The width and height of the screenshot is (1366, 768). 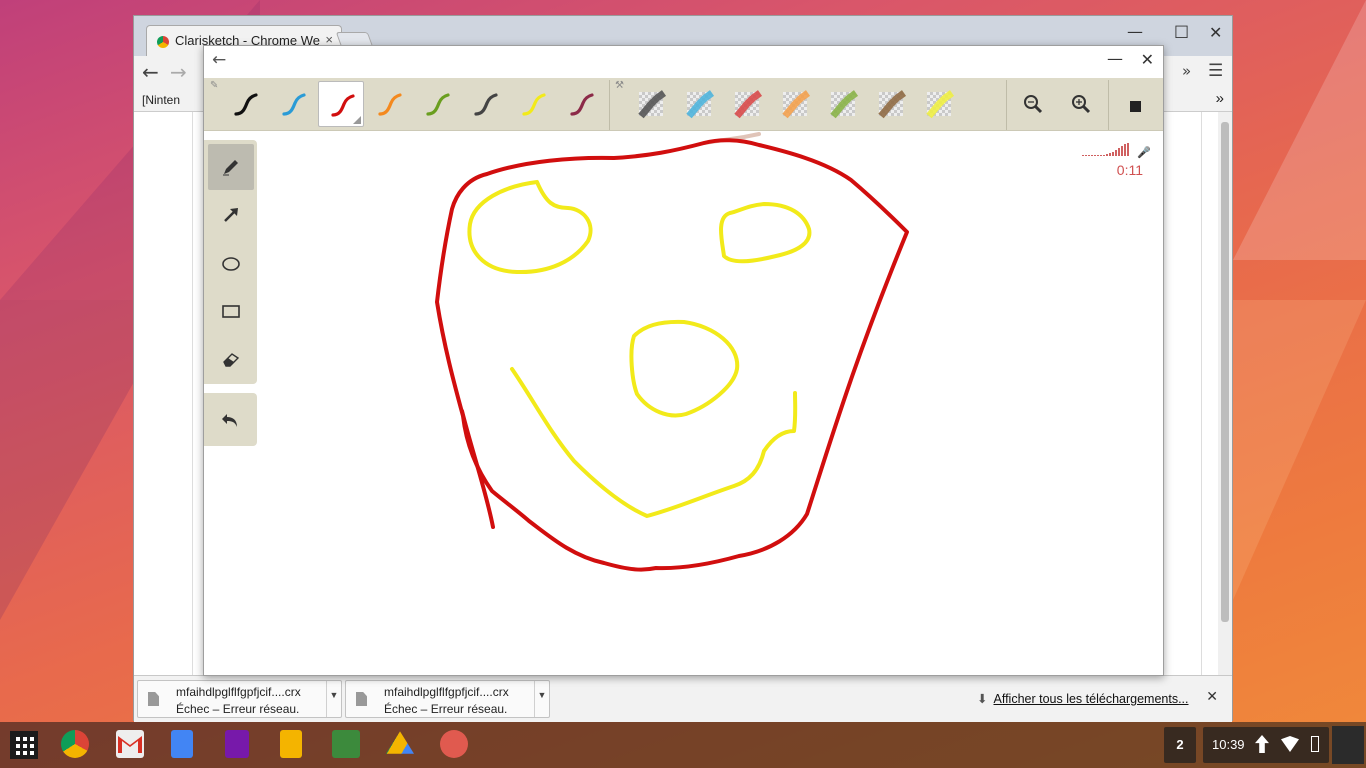 I want to click on highlighter-color-gray, so click(x=651, y=104).